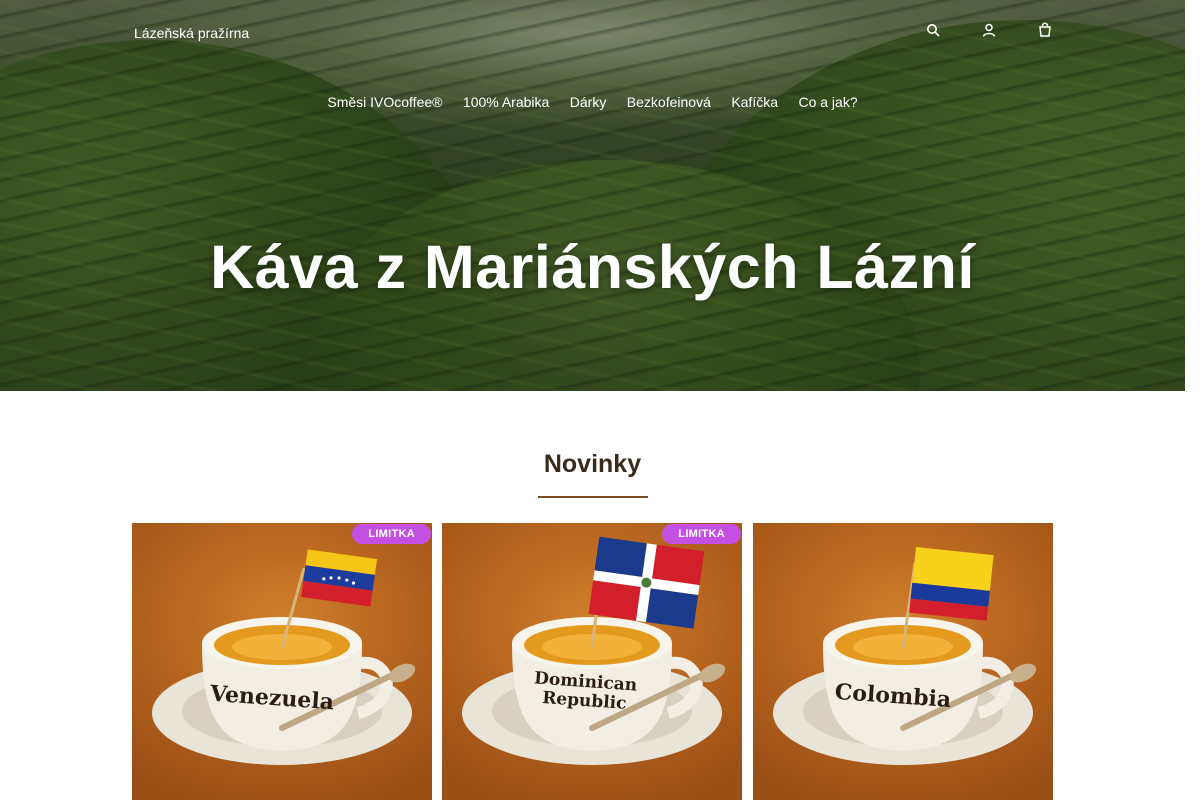 This screenshot has height=800, width=1200. I want to click on nav-item-kaficka: Kafíčka, so click(754, 102).